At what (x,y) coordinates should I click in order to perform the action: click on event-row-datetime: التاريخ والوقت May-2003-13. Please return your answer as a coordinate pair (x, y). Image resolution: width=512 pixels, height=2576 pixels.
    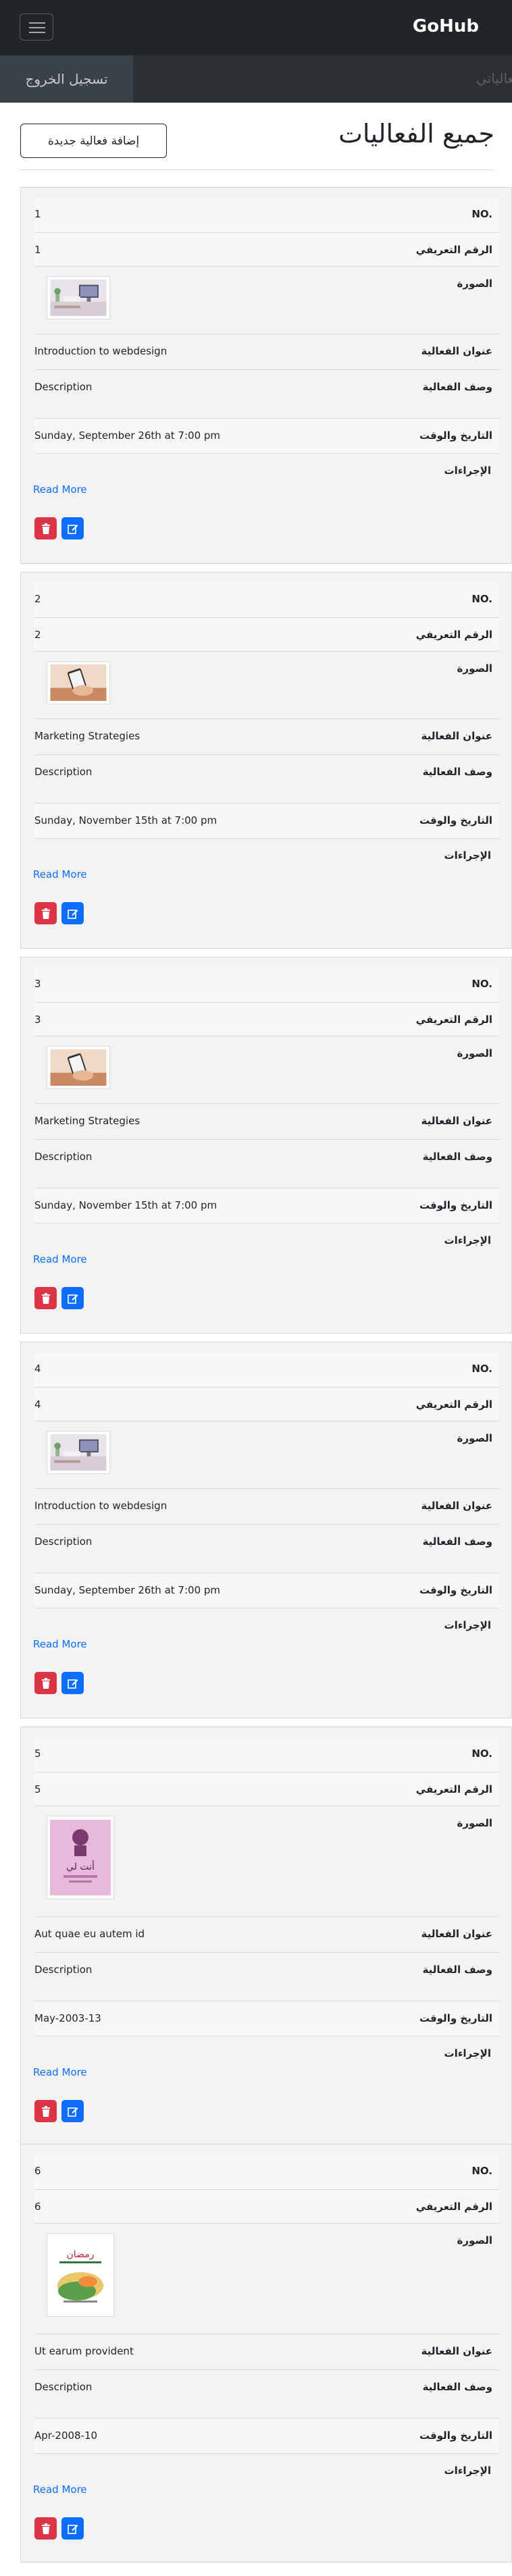
    Looking at the image, I should click on (266, 2019).